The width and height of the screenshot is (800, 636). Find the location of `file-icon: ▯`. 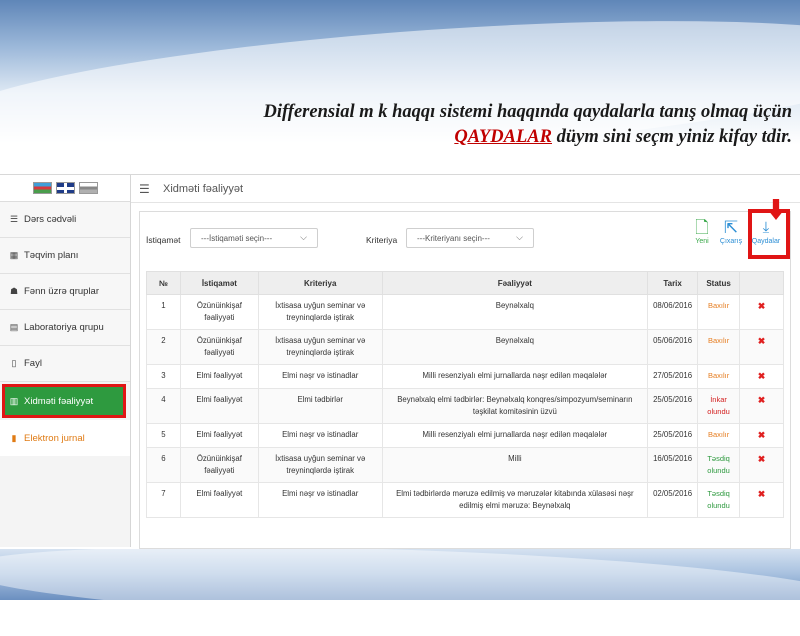

file-icon: ▯ is located at coordinates (14, 363).